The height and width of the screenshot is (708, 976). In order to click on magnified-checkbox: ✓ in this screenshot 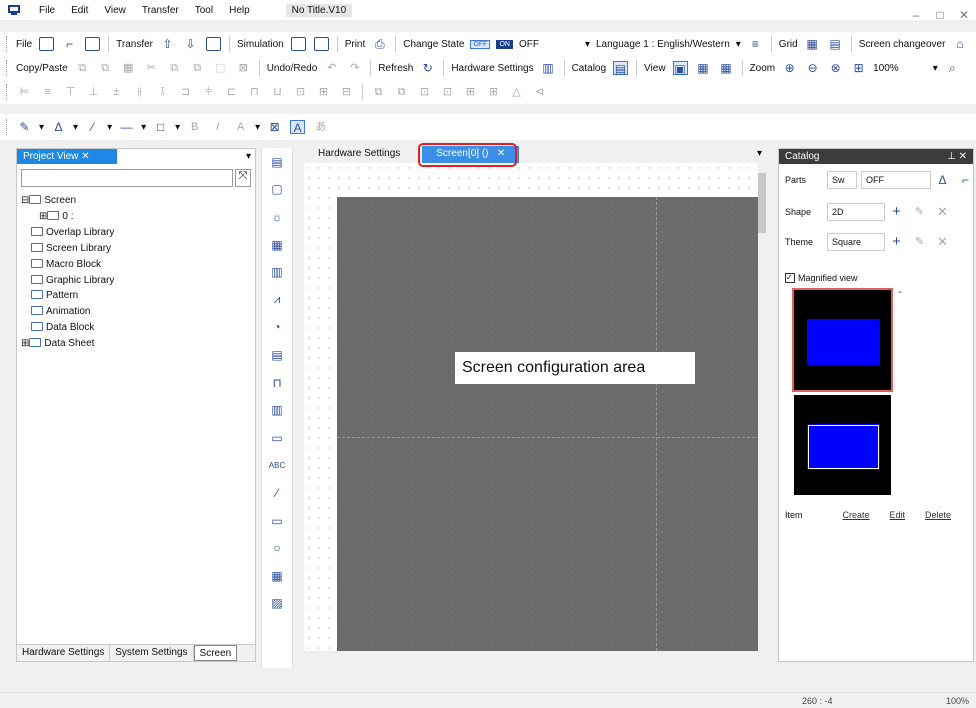, I will do `click(790, 278)`.